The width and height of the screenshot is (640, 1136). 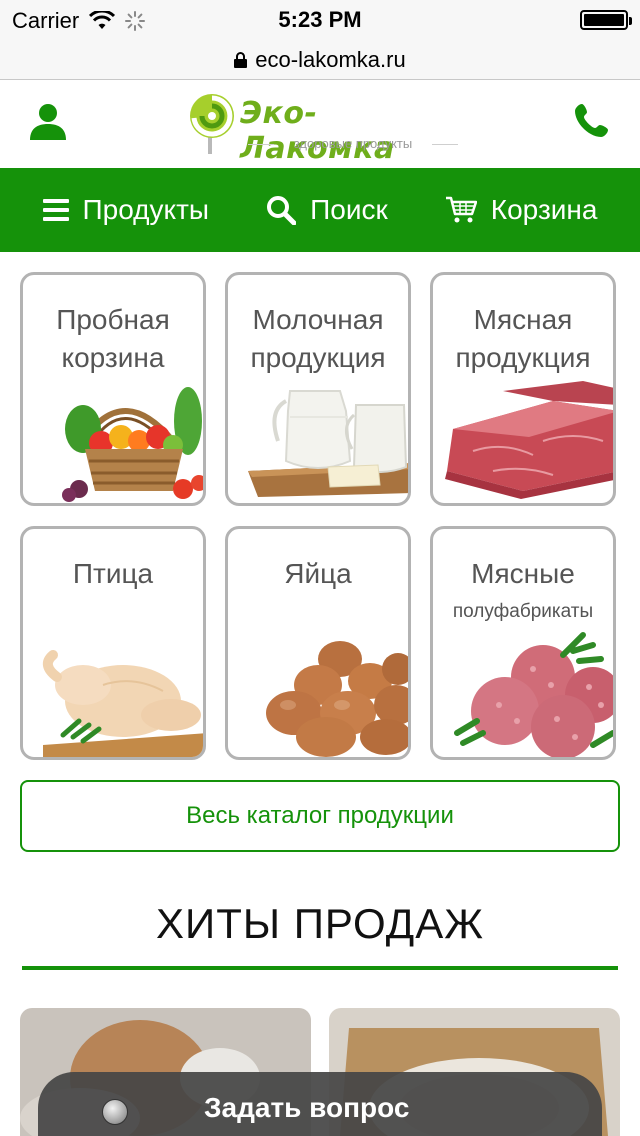 I want to click on category-trial-basket: Пробная корзина, so click(x=113, y=389).